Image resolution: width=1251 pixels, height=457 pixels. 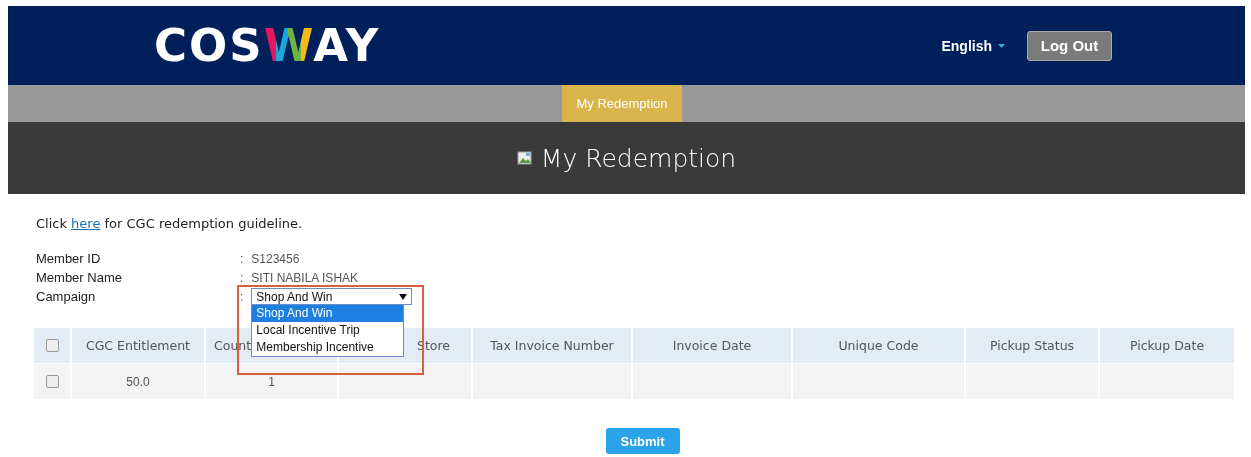 I want to click on field-label: Member Name, so click(x=79, y=277).